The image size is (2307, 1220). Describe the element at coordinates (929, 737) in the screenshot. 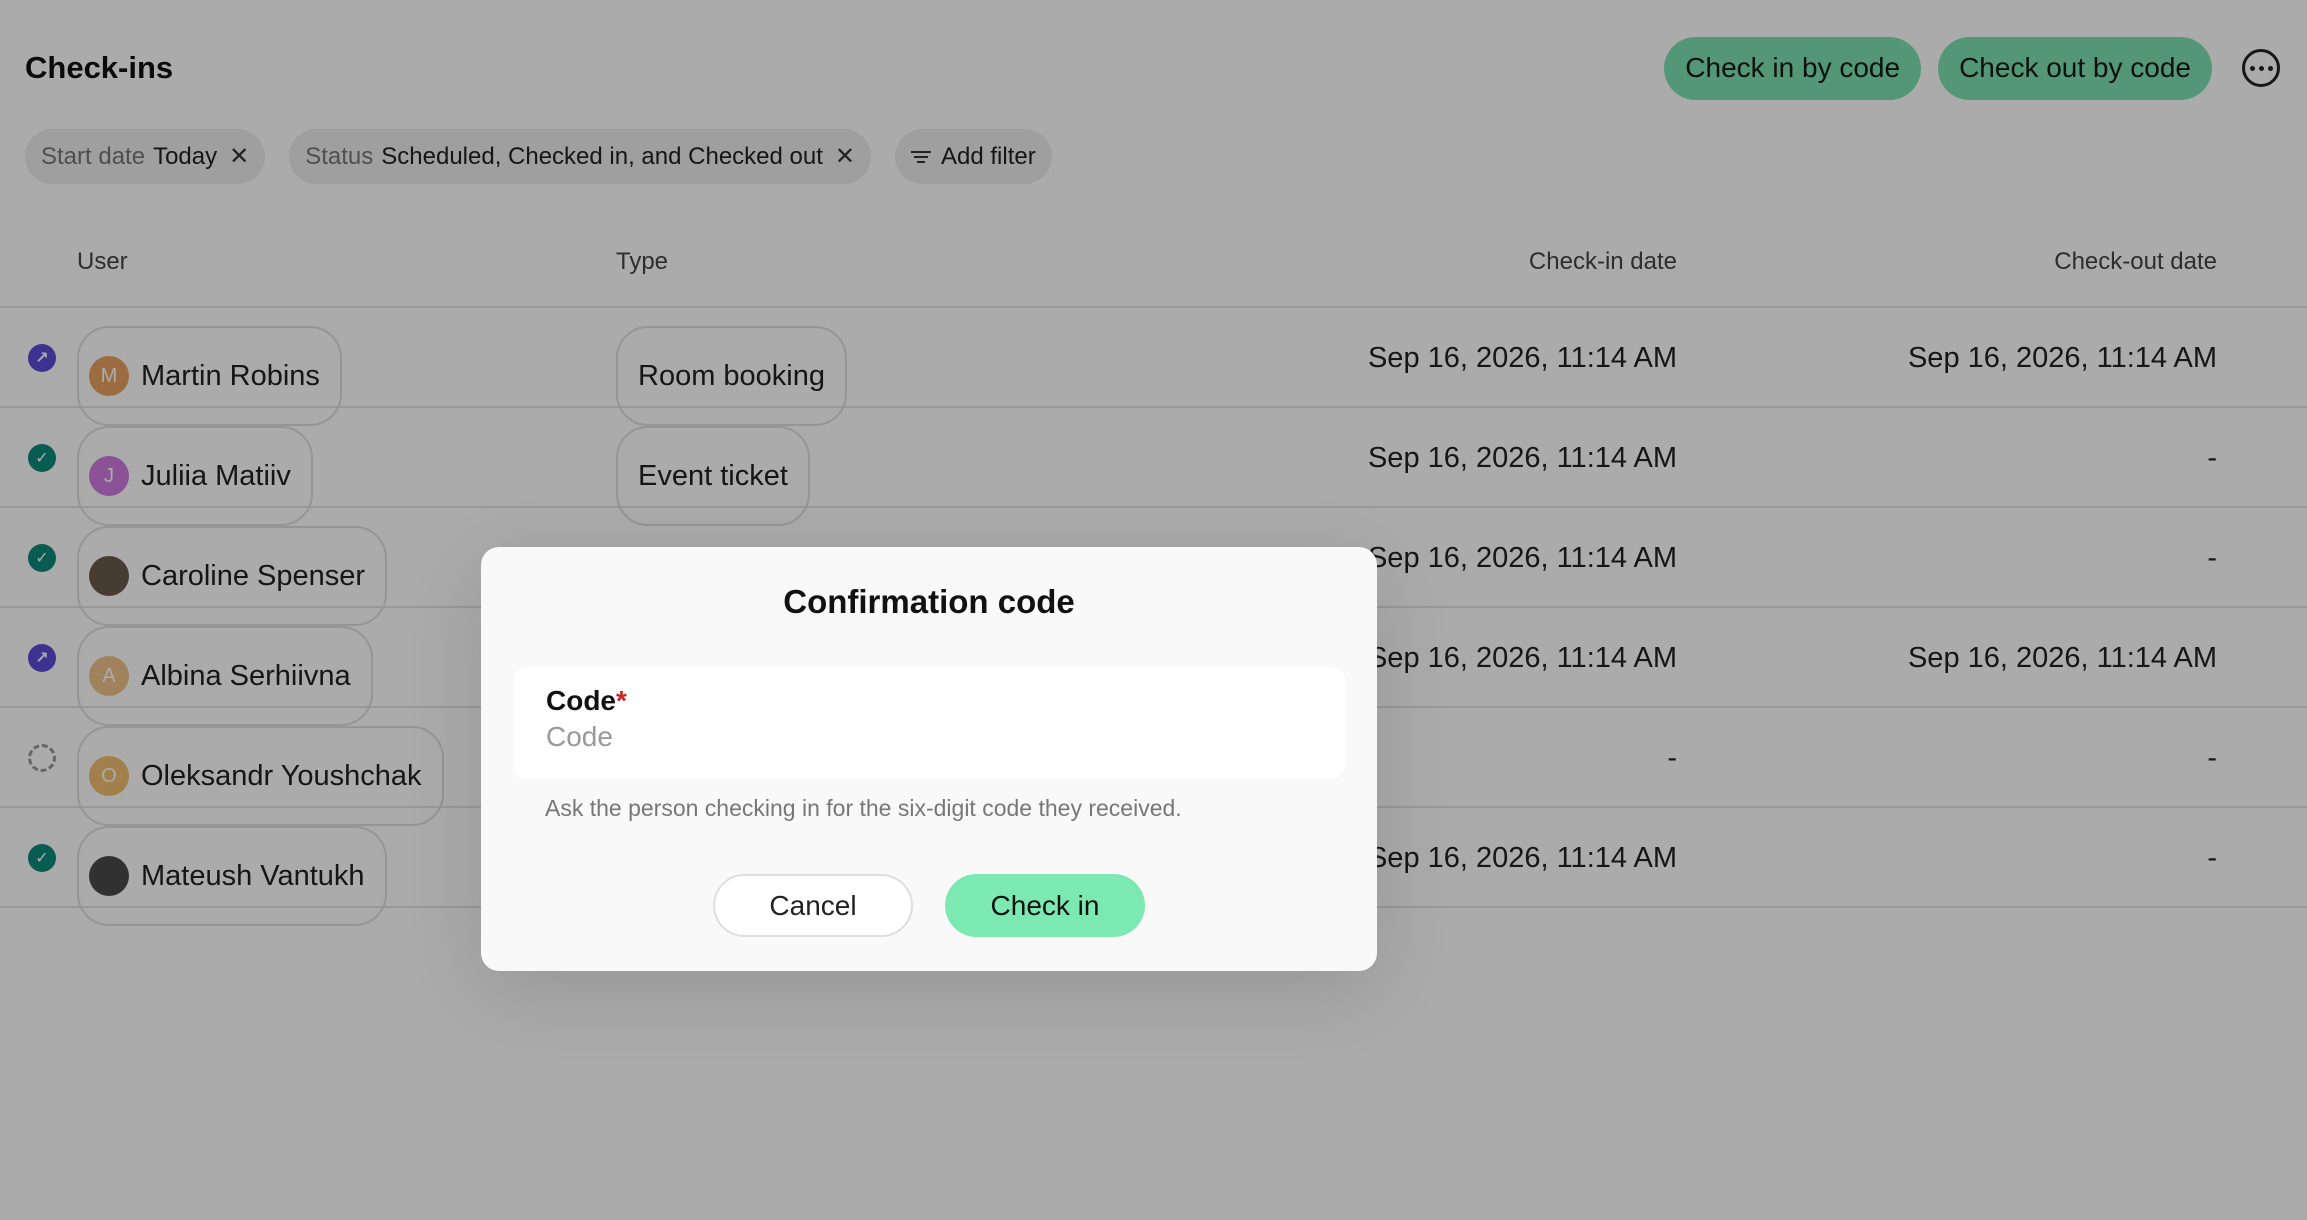

I see `code-input` at that location.